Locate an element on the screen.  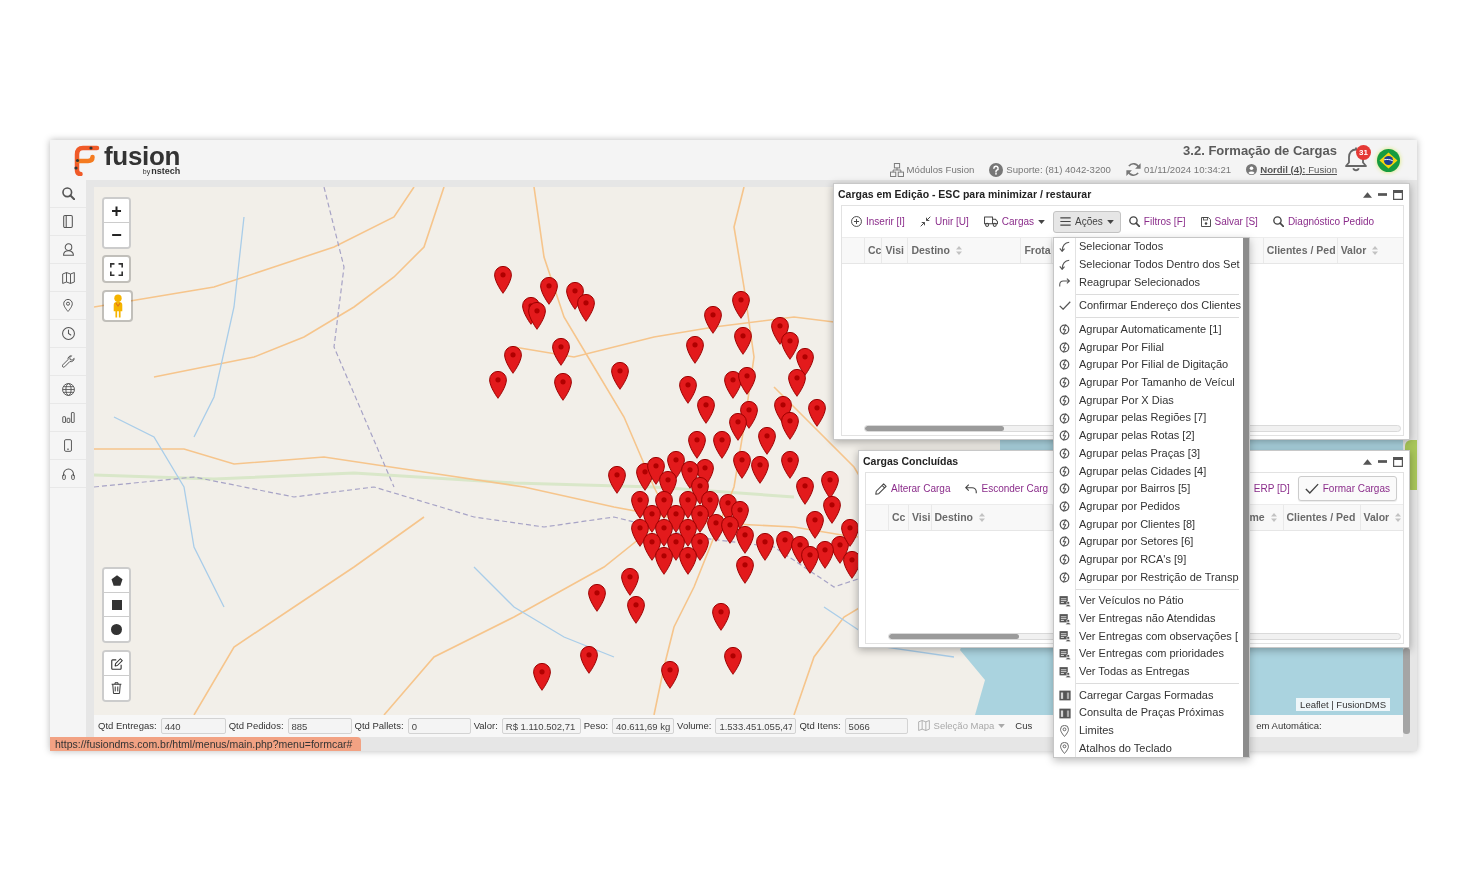
toolbar-button: Salvar [S] is located at coordinates (1229, 221).